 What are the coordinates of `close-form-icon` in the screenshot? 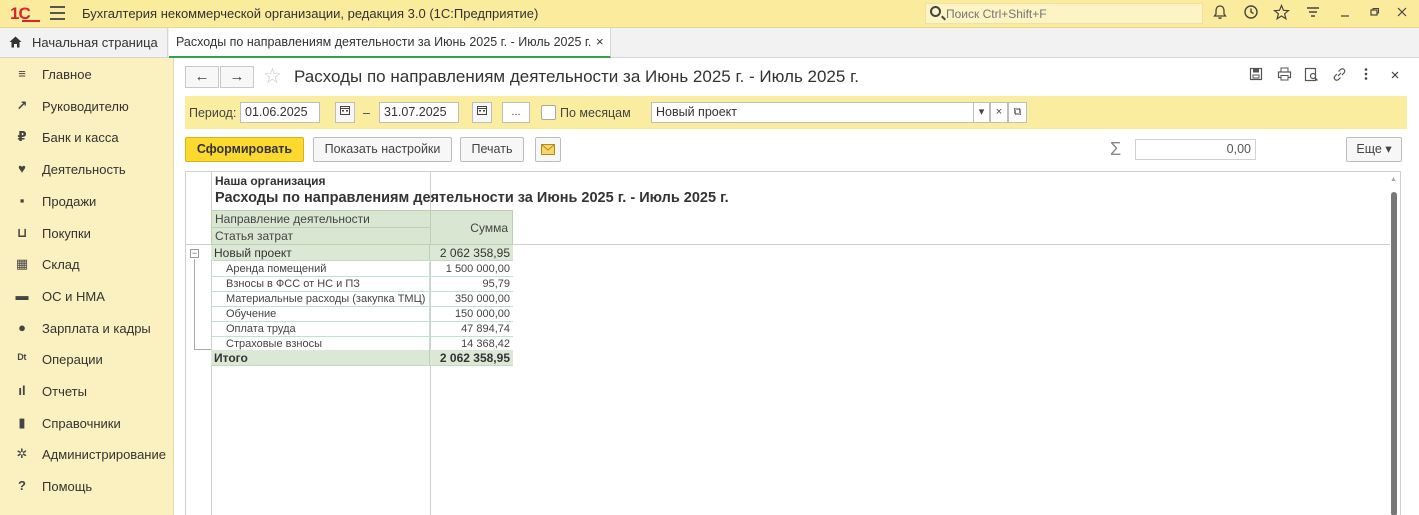 It's located at (1395, 76).